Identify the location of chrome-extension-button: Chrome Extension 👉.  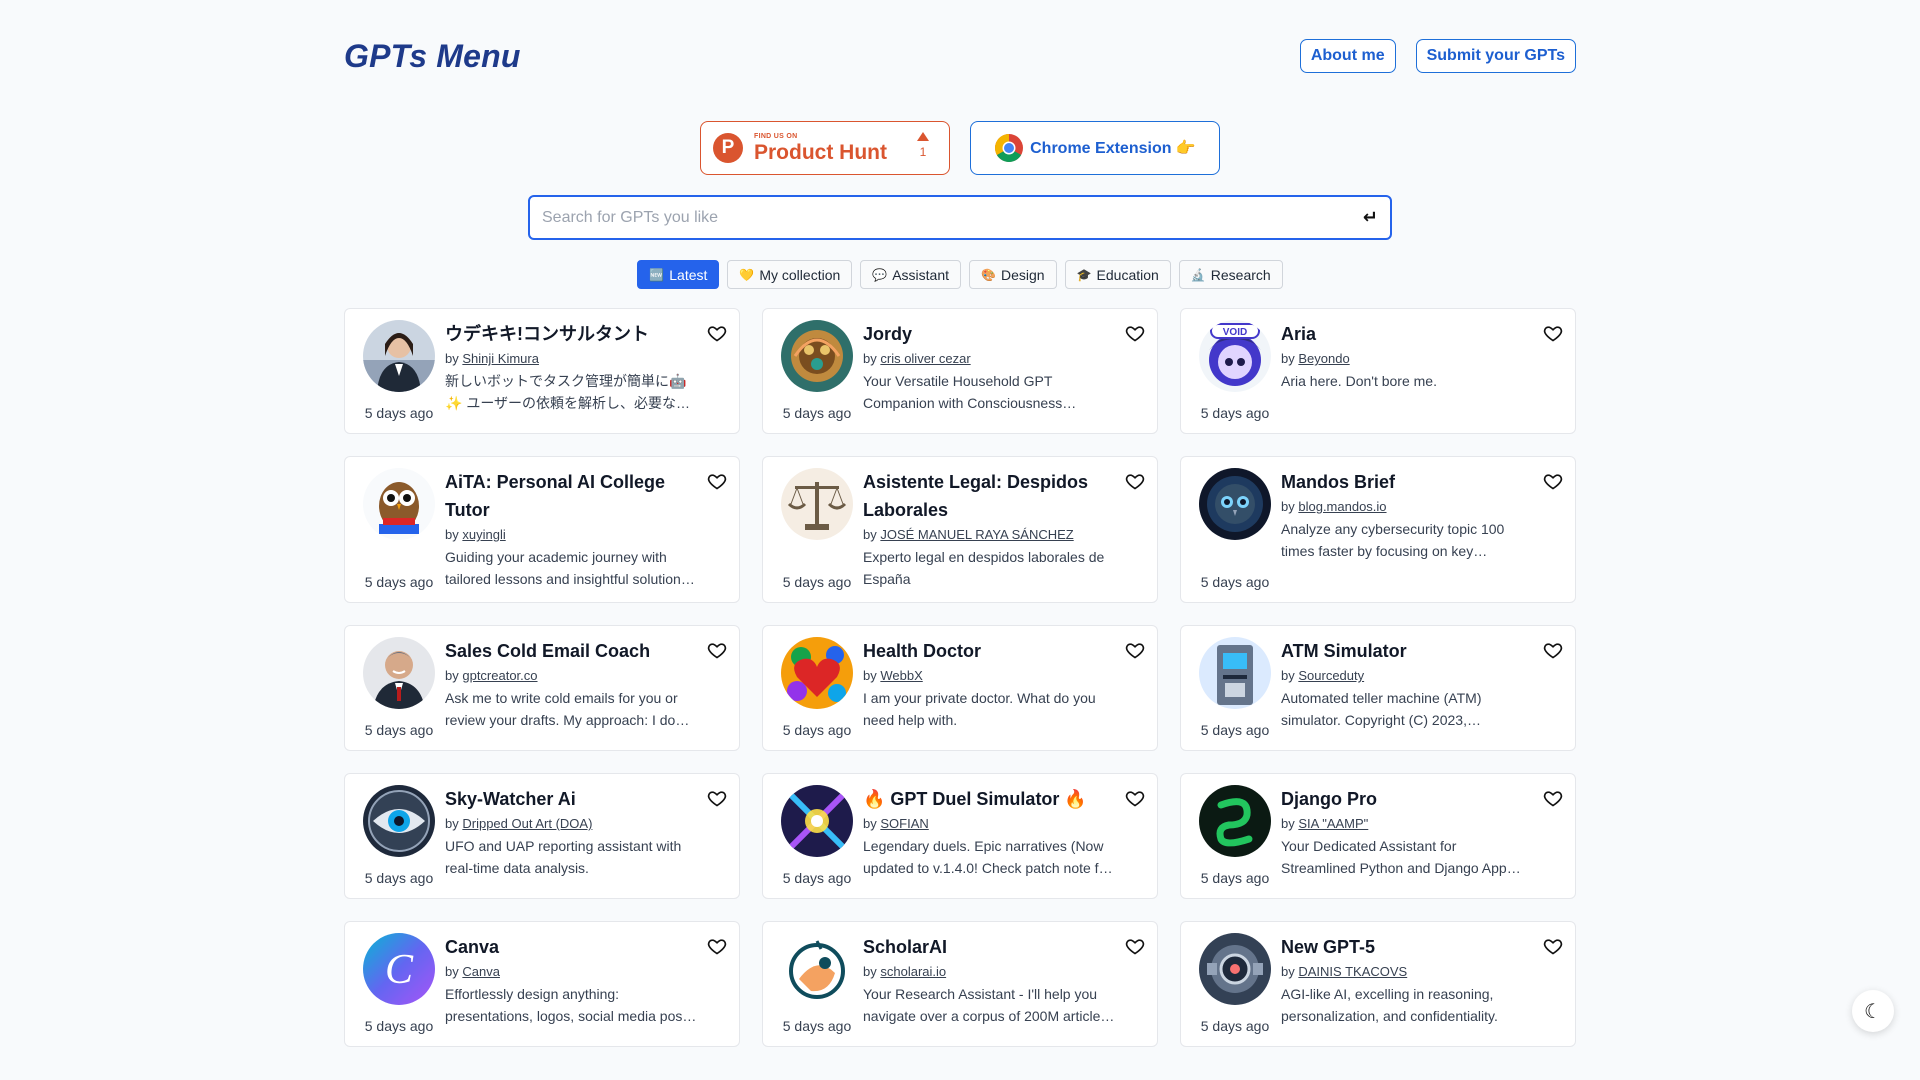
(1095, 148).